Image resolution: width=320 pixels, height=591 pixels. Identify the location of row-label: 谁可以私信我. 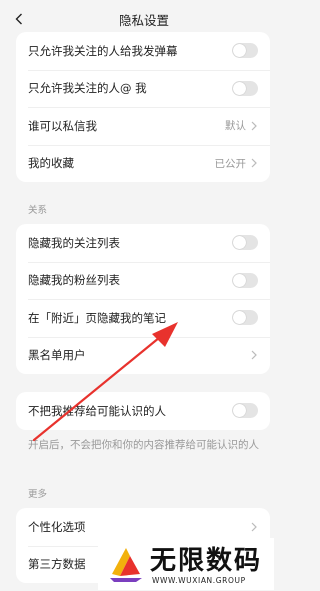
(62, 125).